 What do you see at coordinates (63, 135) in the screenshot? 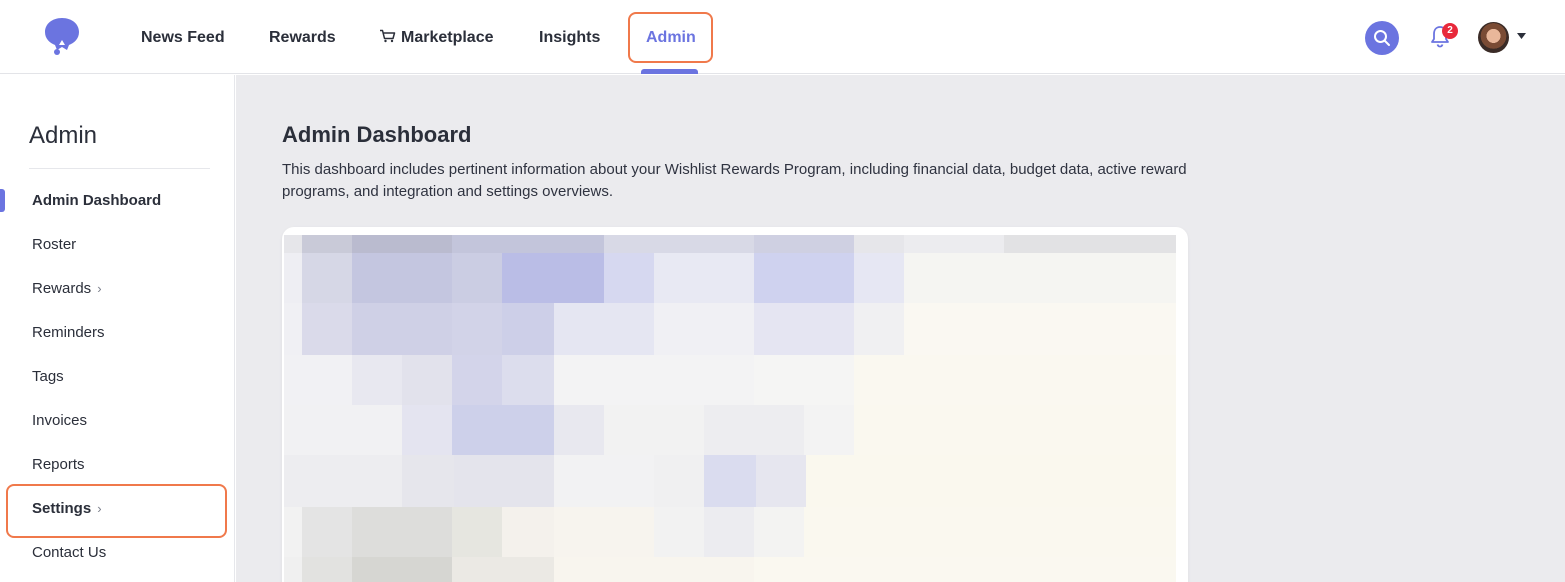
I see `sidebar-title: Admin` at bounding box center [63, 135].